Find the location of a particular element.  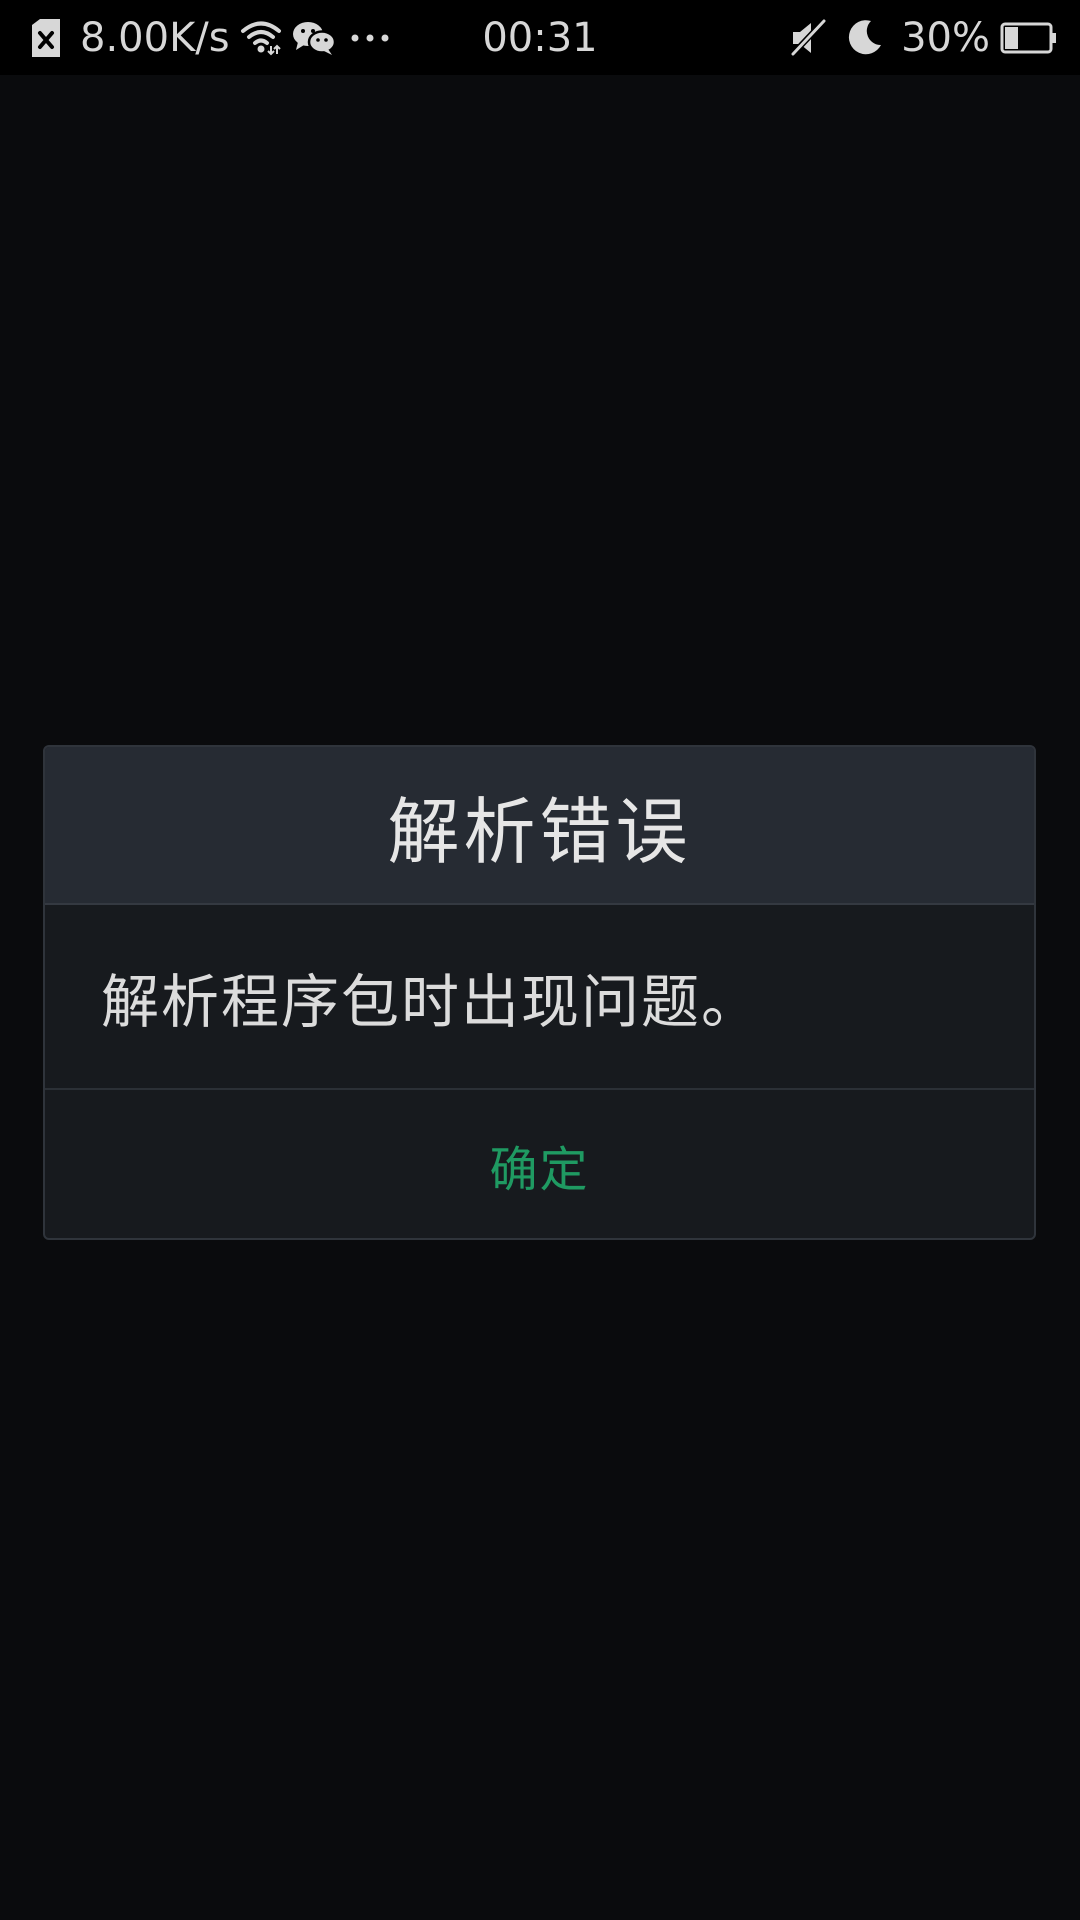

status-bar: 8.00K/s 00:31 30% is located at coordinates (540, 37).